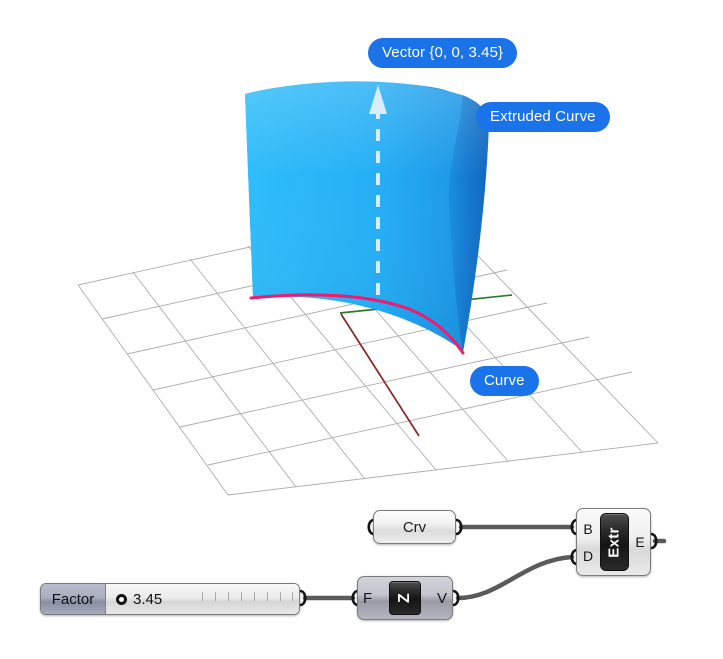  What do you see at coordinates (588, 556) in the screenshot?
I see `extrude-input-direction: D` at bounding box center [588, 556].